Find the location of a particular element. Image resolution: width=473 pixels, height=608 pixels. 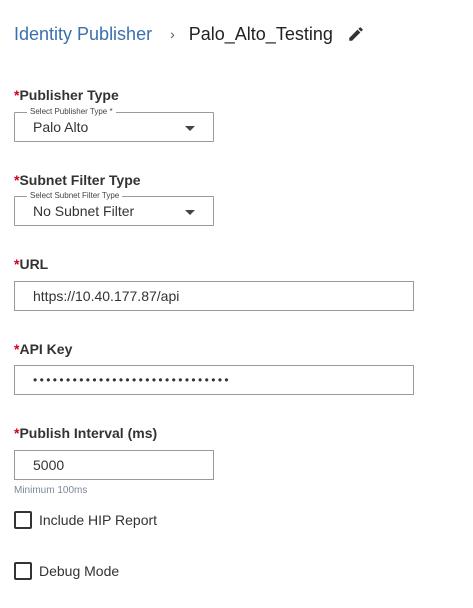

include-hip-report-checkbox is located at coordinates (23, 520).